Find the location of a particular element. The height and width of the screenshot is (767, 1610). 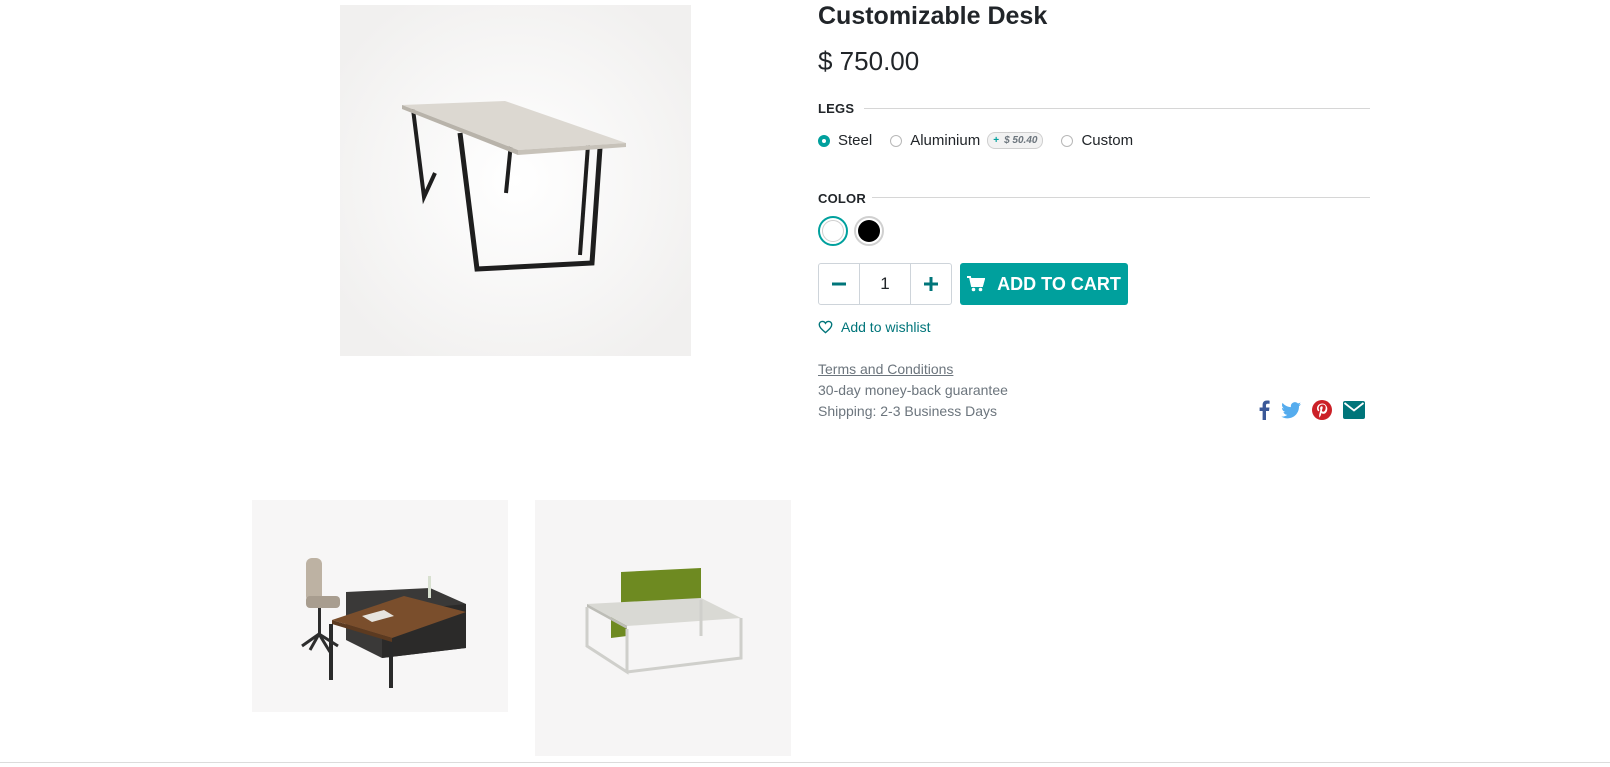

legs-options: Steel Aluminium + $ 50.40 Custom is located at coordinates (984, 140).